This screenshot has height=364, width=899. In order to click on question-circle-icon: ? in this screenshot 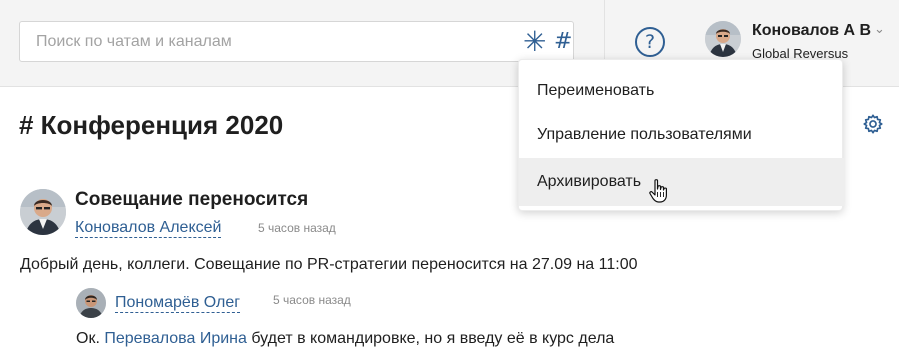, I will do `click(650, 42)`.